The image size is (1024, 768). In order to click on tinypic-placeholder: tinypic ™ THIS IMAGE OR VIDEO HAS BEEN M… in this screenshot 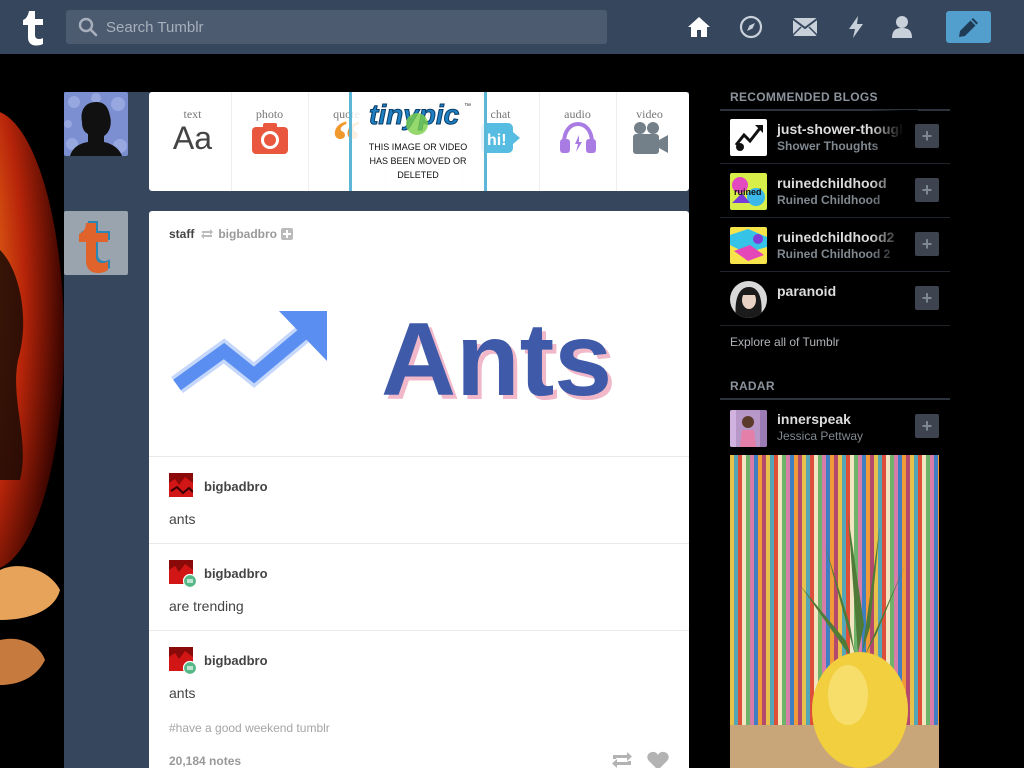, I will do `click(418, 141)`.